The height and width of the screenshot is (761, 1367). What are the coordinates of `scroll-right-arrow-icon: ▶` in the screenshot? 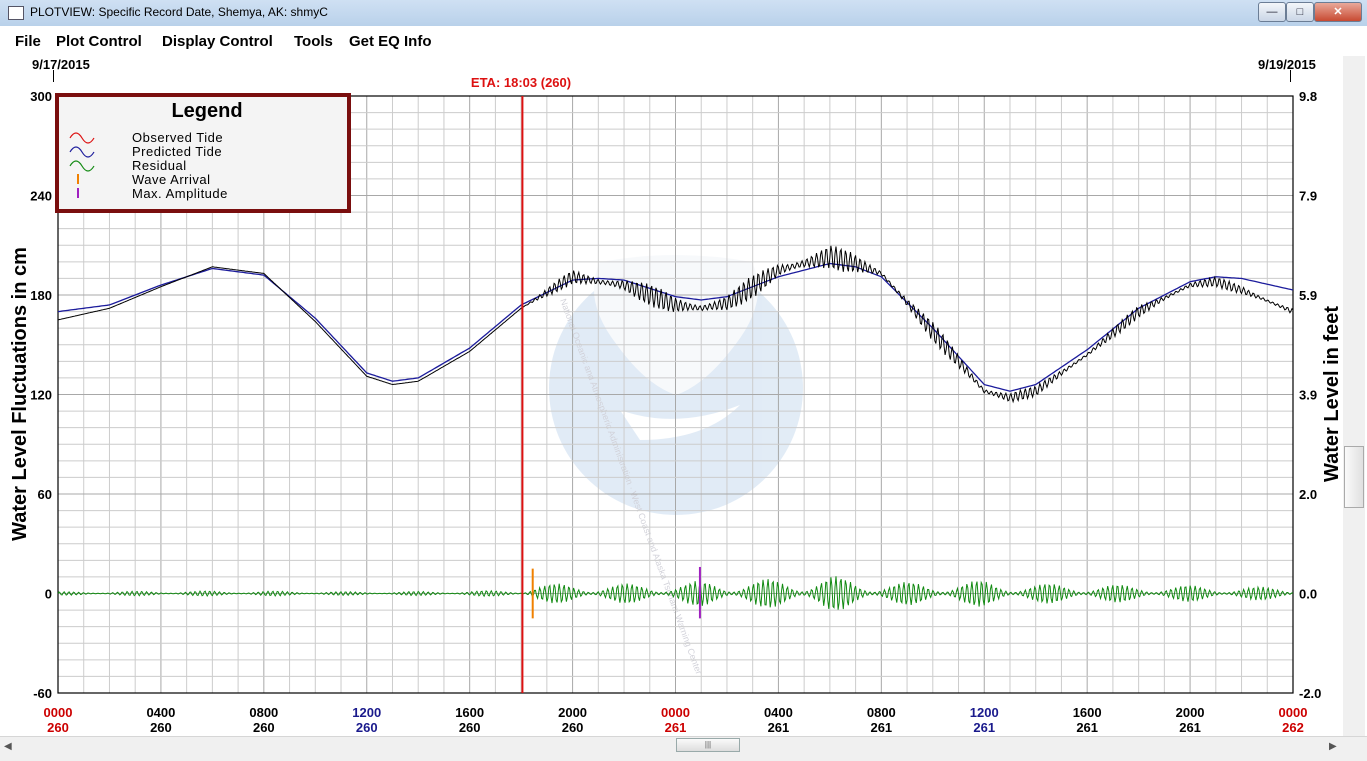 It's located at (1333, 746).